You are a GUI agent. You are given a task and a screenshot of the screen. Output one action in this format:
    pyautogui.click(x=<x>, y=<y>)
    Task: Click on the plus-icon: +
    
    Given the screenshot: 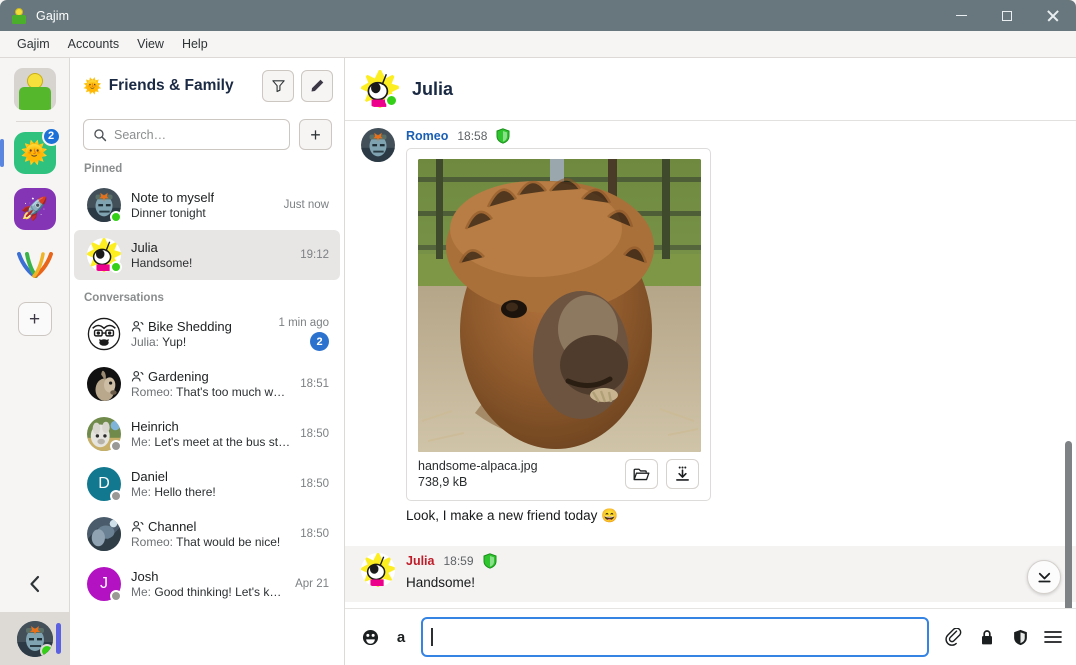 What is the action you would take?
    pyautogui.click(x=34, y=319)
    